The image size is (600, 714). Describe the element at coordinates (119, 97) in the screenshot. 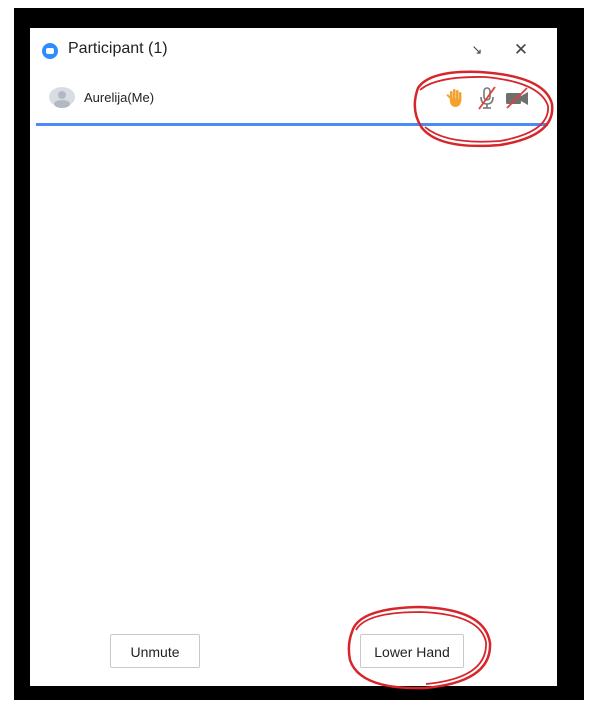

I see `participant-name: Aurelija(Me)` at that location.